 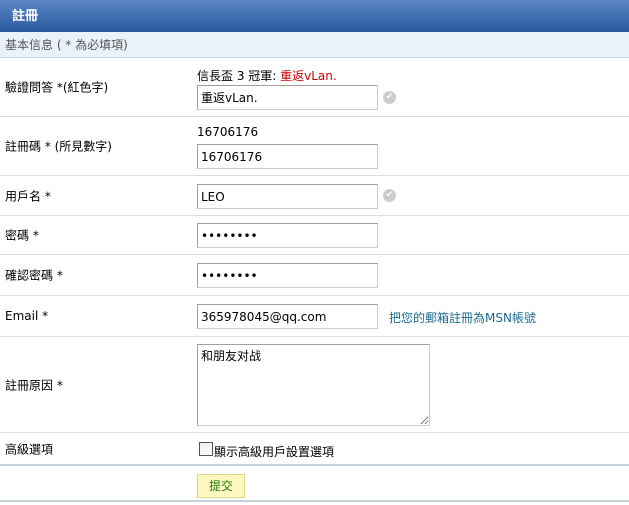 I want to click on confirm-password-label: 確認密碼 *, so click(x=34, y=275).